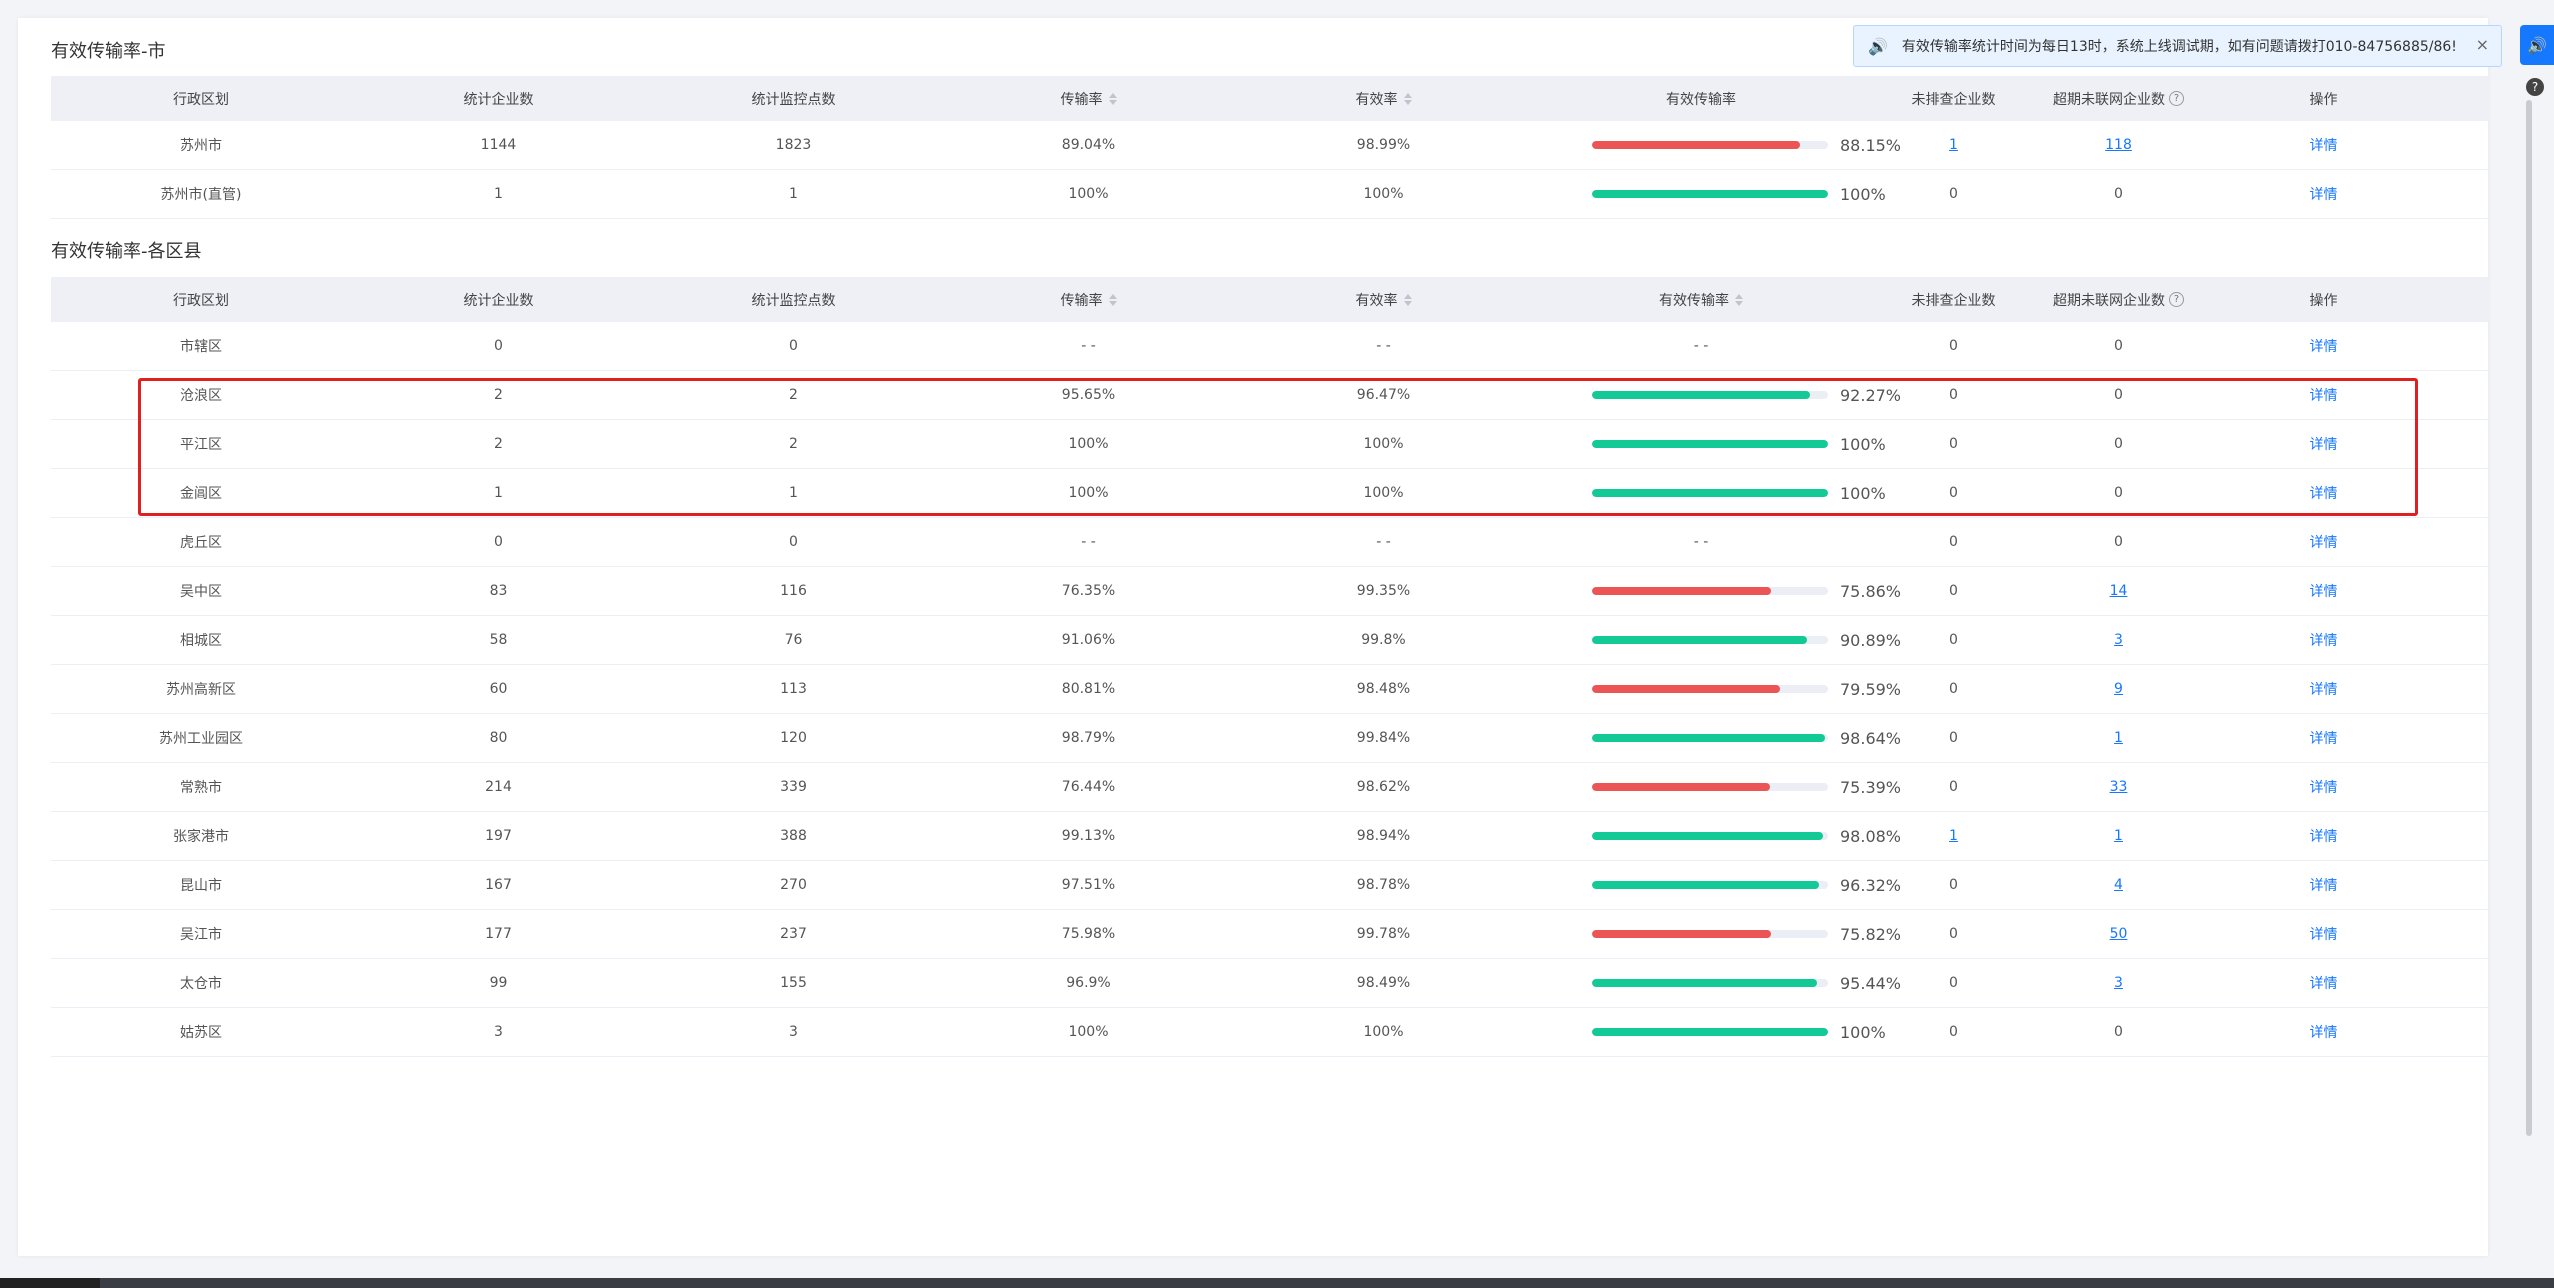 The image size is (2554, 1288). Describe the element at coordinates (2119, 591) in the screenshot. I see `overdue-count-link: 14` at that location.